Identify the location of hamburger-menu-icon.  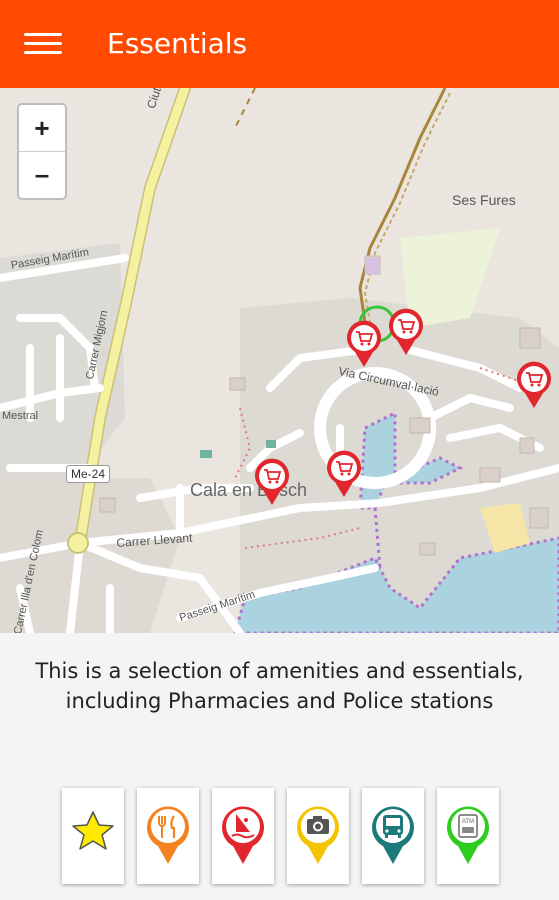
(43, 44).